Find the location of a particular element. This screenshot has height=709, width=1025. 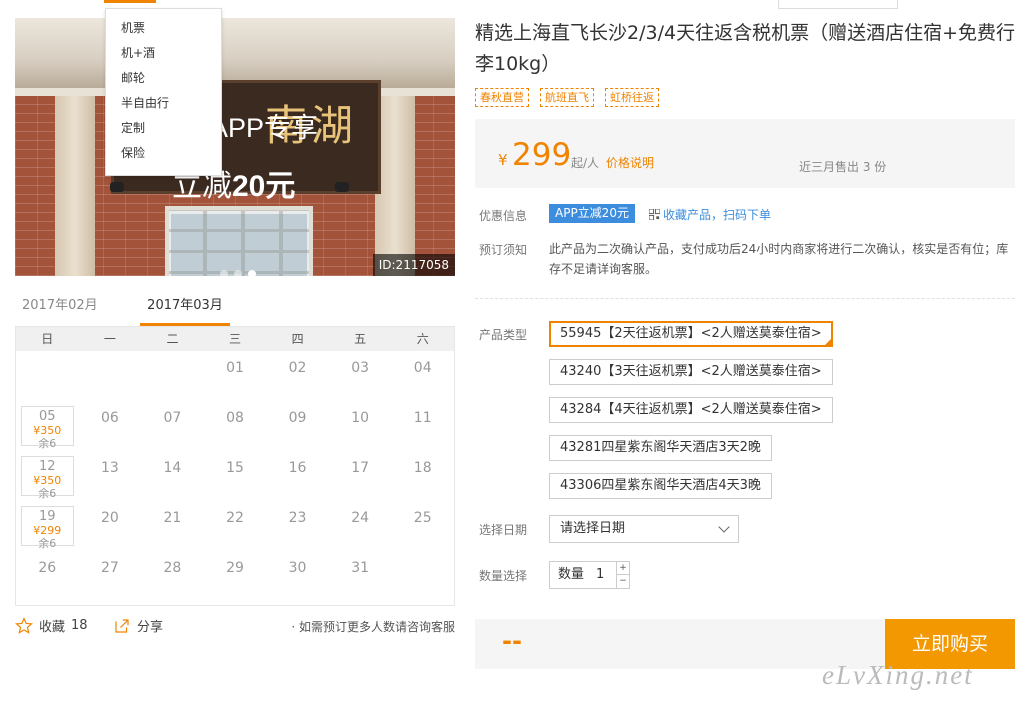

day-number: 07 is located at coordinates (172, 418).